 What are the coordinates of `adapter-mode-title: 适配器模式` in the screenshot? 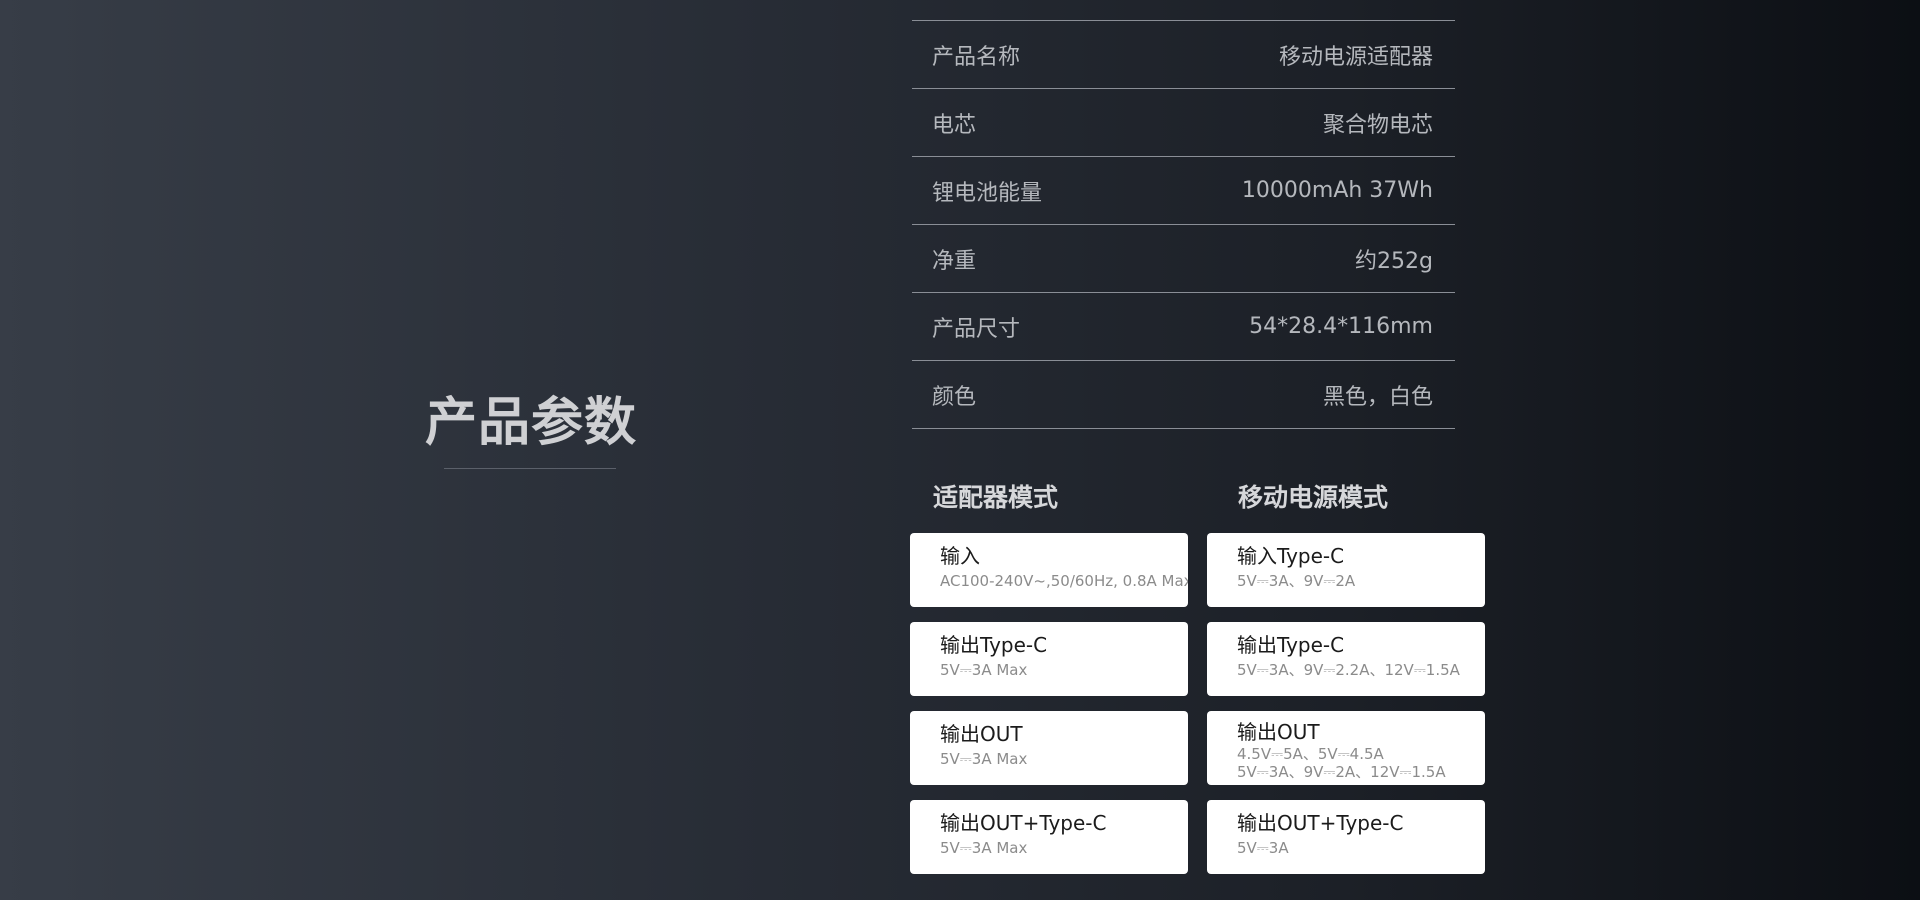 It's located at (996, 497).